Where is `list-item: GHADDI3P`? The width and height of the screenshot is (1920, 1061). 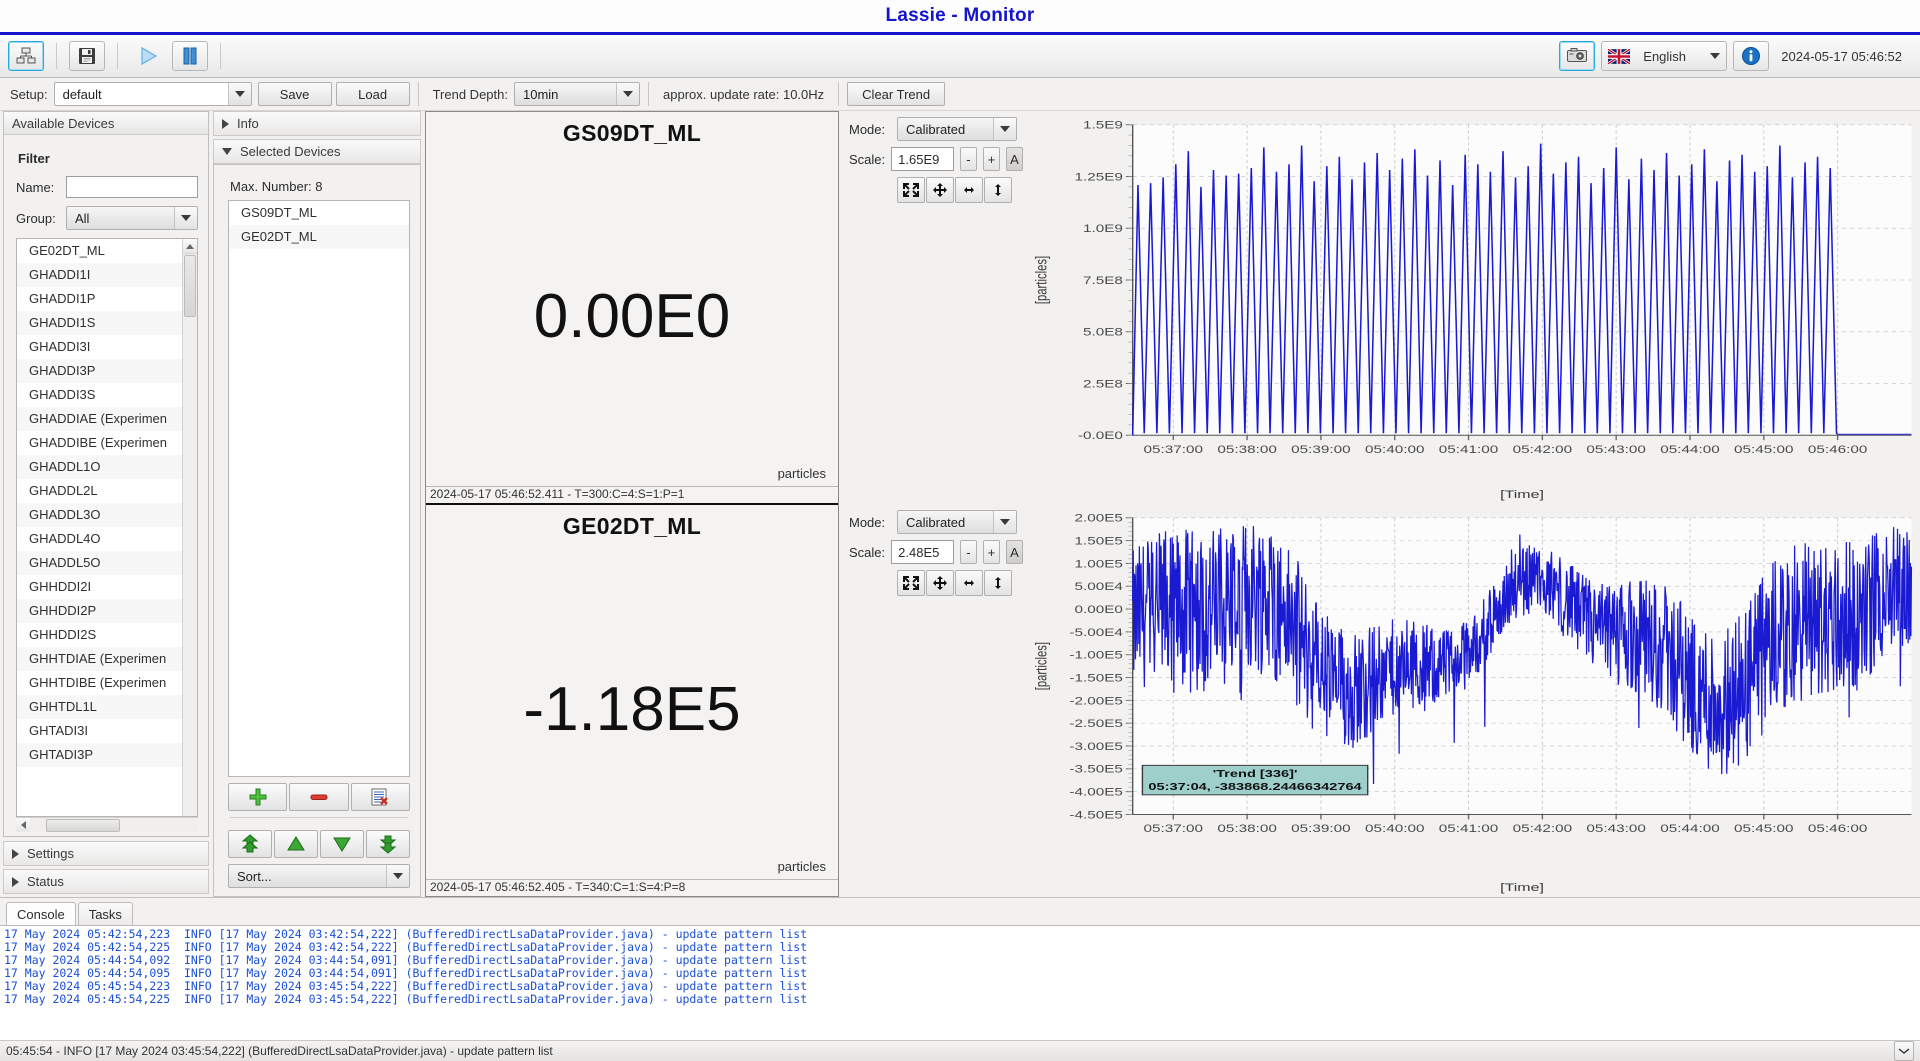
list-item: GHADDI3P is located at coordinates (99, 371).